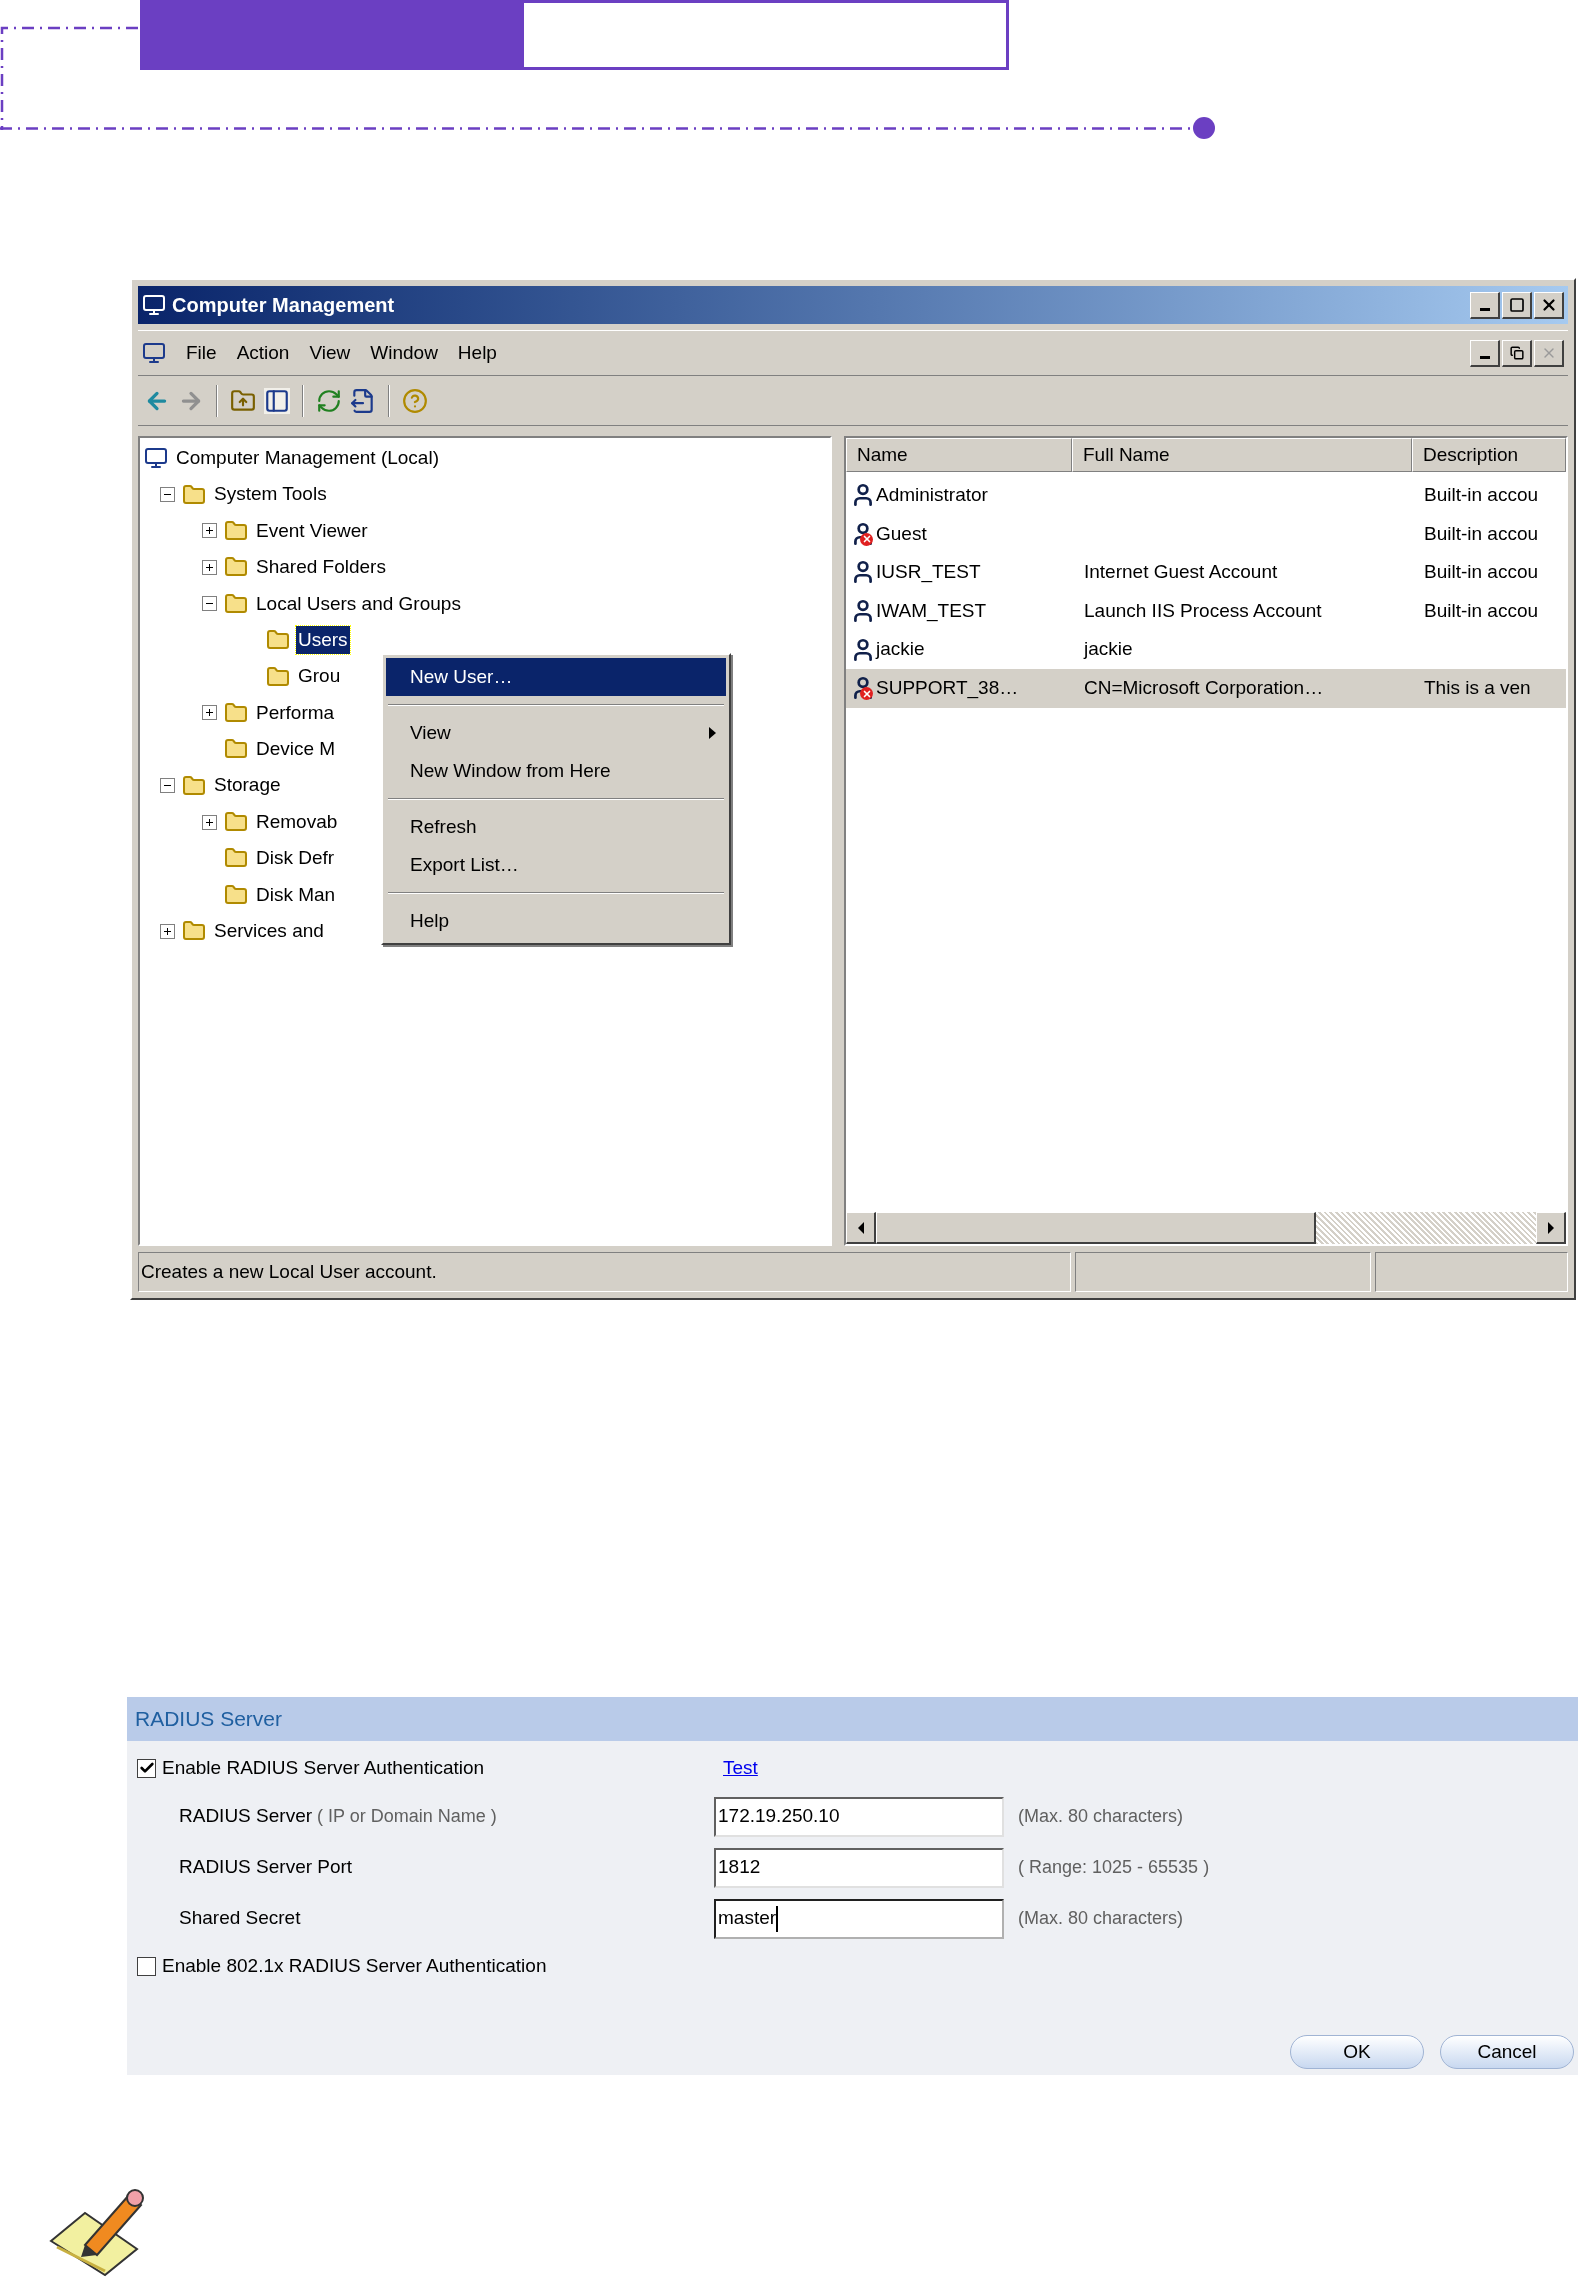 The height and width of the screenshot is (2285, 1578). Describe the element at coordinates (859, 1816) in the screenshot. I see `input-field: 172.19.250.10` at that location.